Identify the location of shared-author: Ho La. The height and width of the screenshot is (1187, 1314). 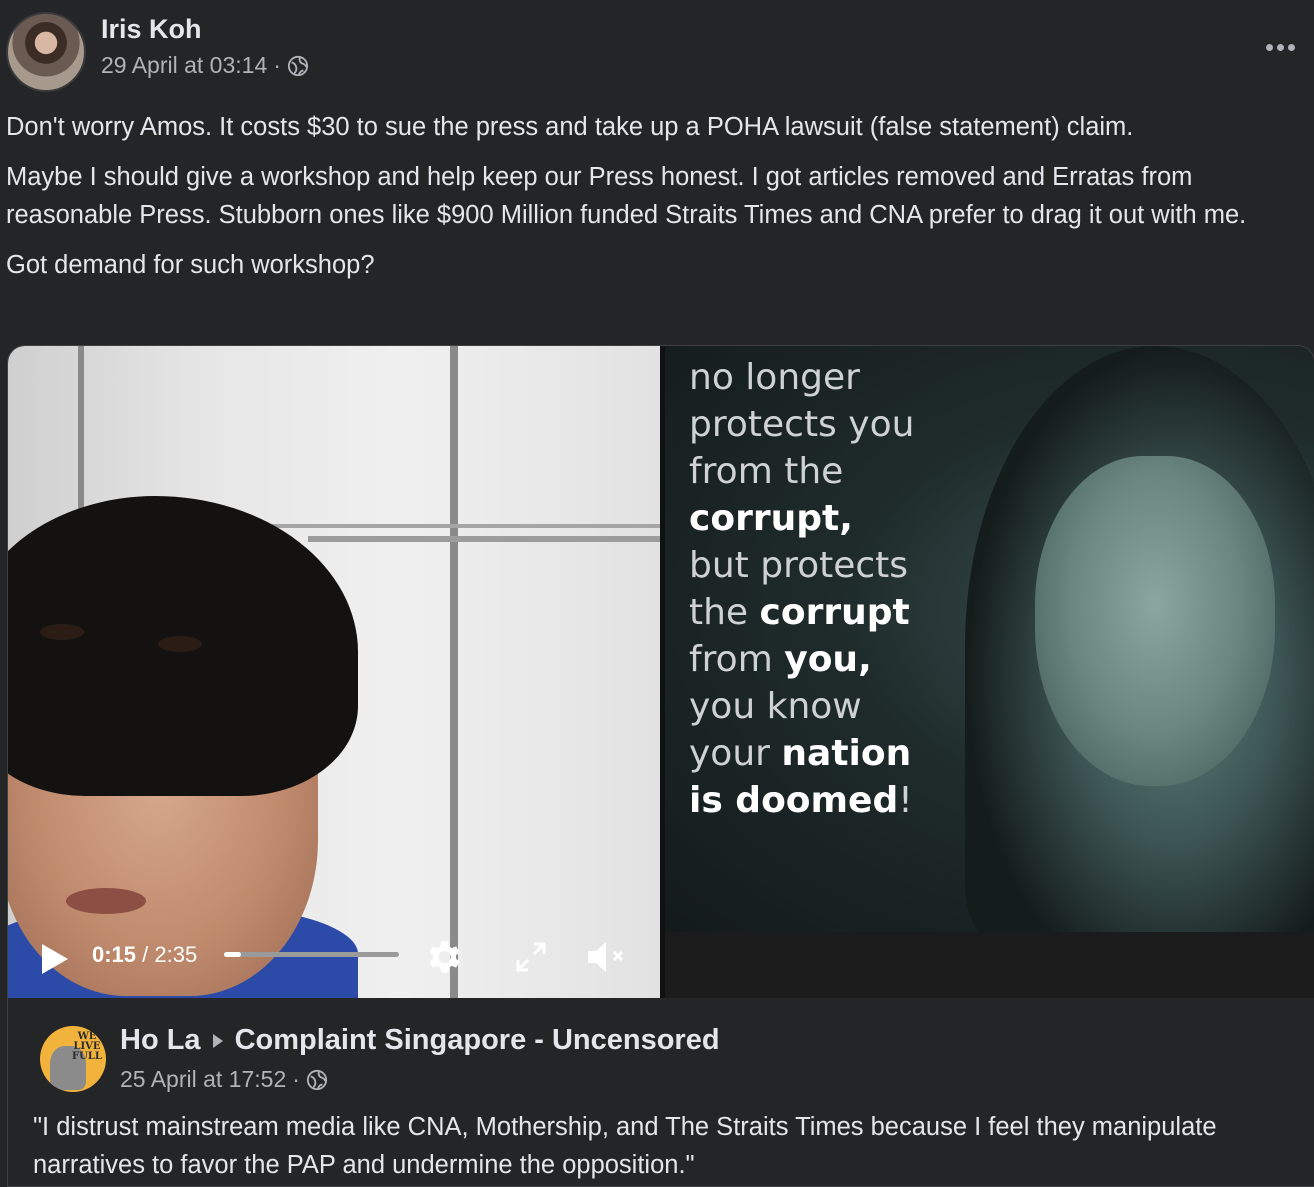
(160, 1040).